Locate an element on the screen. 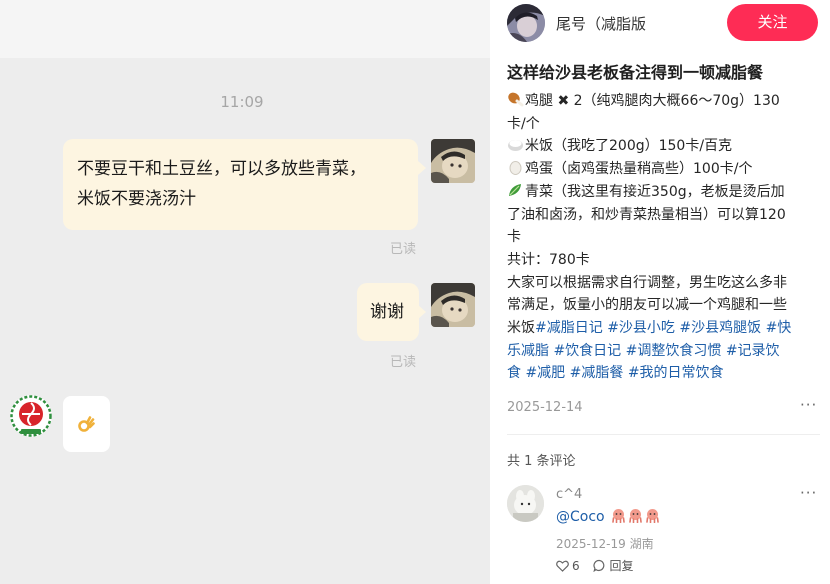 This screenshot has width=830, height=584. comment-meta: 2025-12-19 湖南 is located at coordinates (605, 543).